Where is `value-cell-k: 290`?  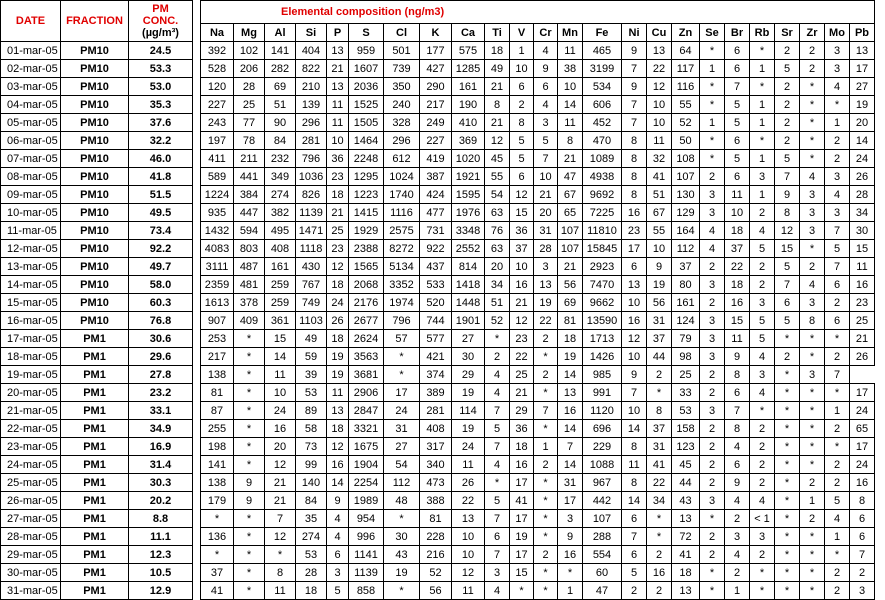
value-cell-k: 290 is located at coordinates (435, 86).